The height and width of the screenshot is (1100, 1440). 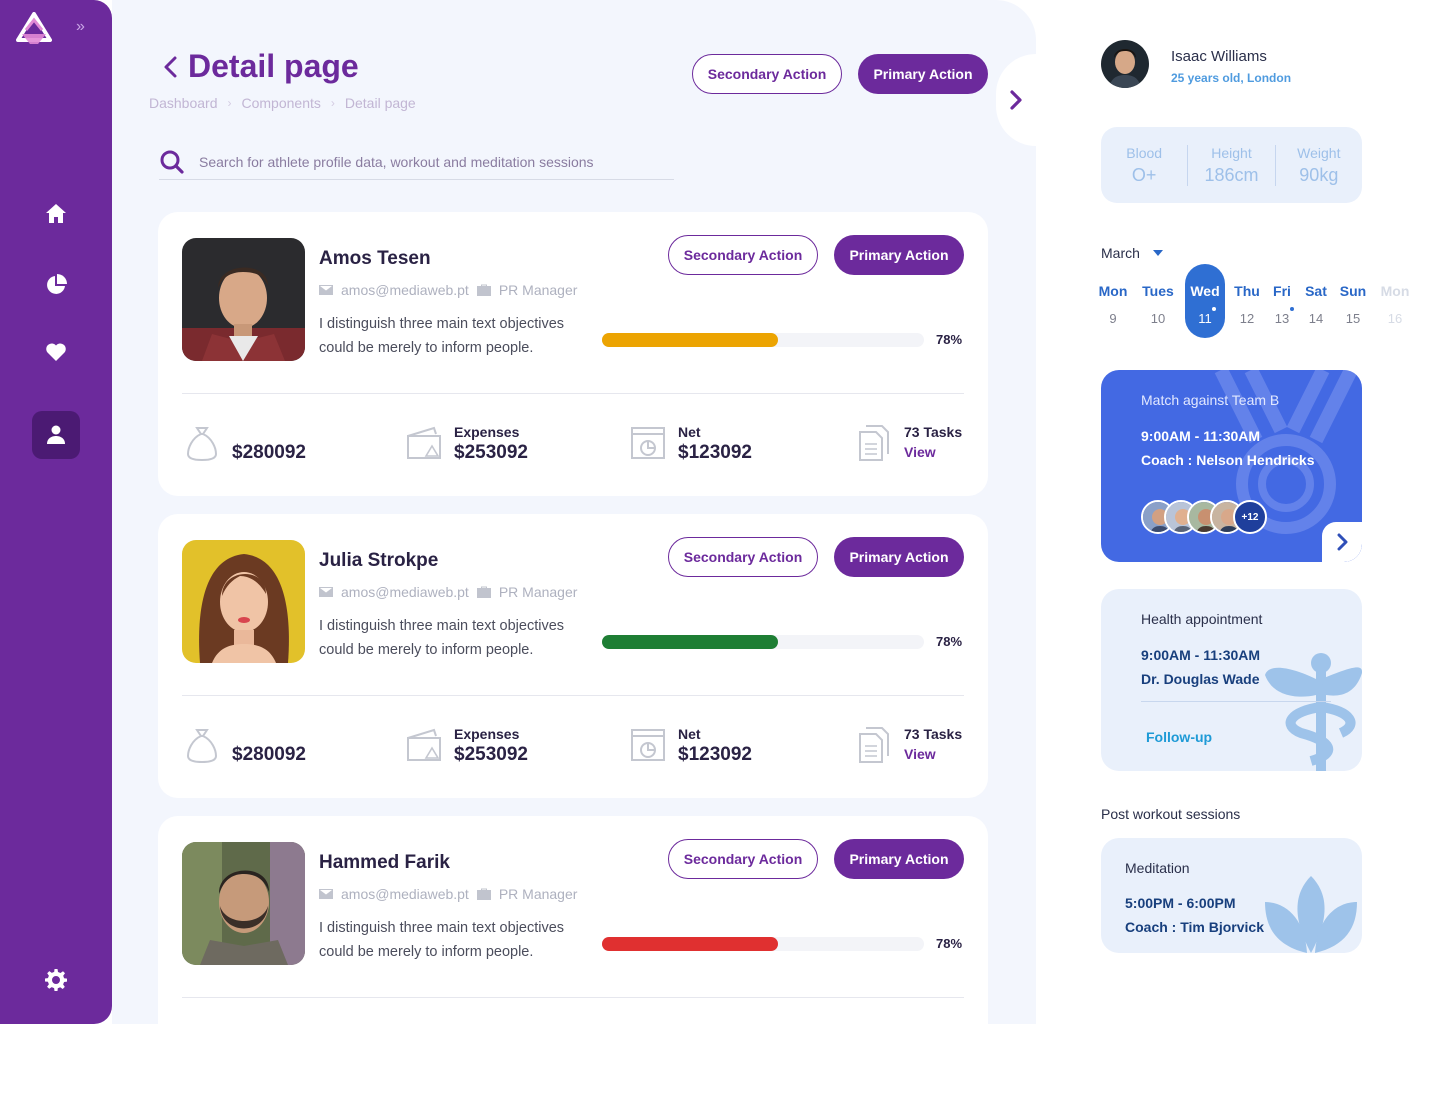 I want to click on income-stat: $280092, so click(x=245, y=746).